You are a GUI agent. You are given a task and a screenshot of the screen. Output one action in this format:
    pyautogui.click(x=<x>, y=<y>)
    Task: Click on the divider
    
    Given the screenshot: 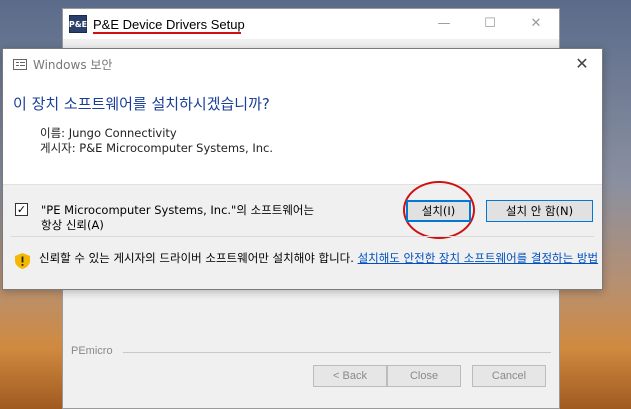 What is the action you would take?
    pyautogui.click(x=302, y=236)
    